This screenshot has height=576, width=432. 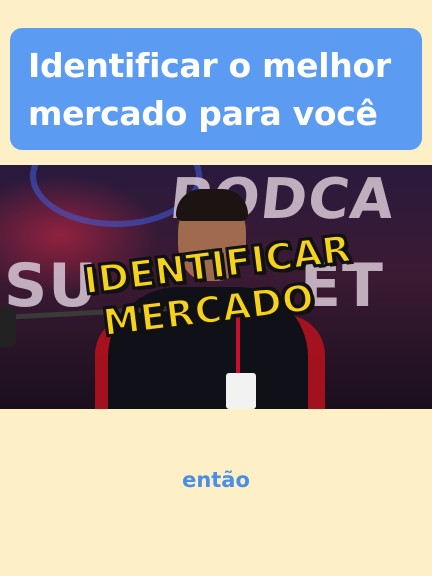 What do you see at coordinates (216, 480) in the screenshot?
I see `subtitle-text: então` at bounding box center [216, 480].